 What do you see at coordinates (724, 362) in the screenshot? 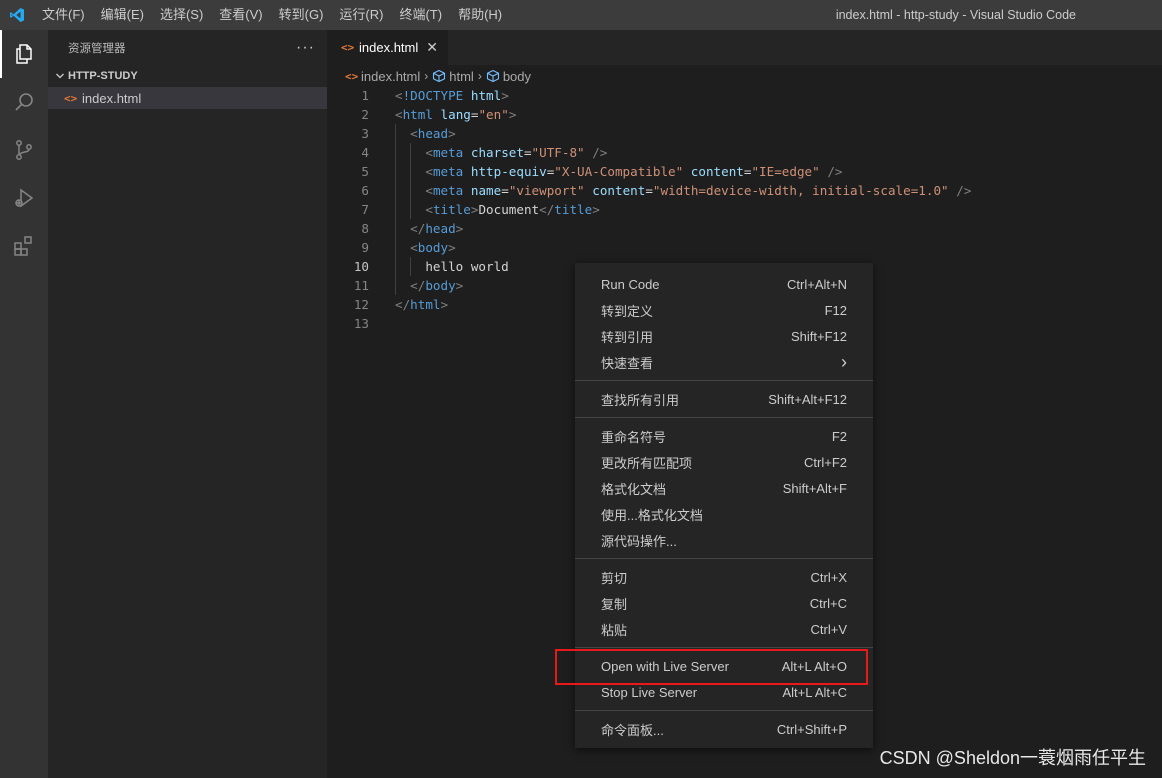
I see `context-menu-item: 快速查看 ›` at bounding box center [724, 362].